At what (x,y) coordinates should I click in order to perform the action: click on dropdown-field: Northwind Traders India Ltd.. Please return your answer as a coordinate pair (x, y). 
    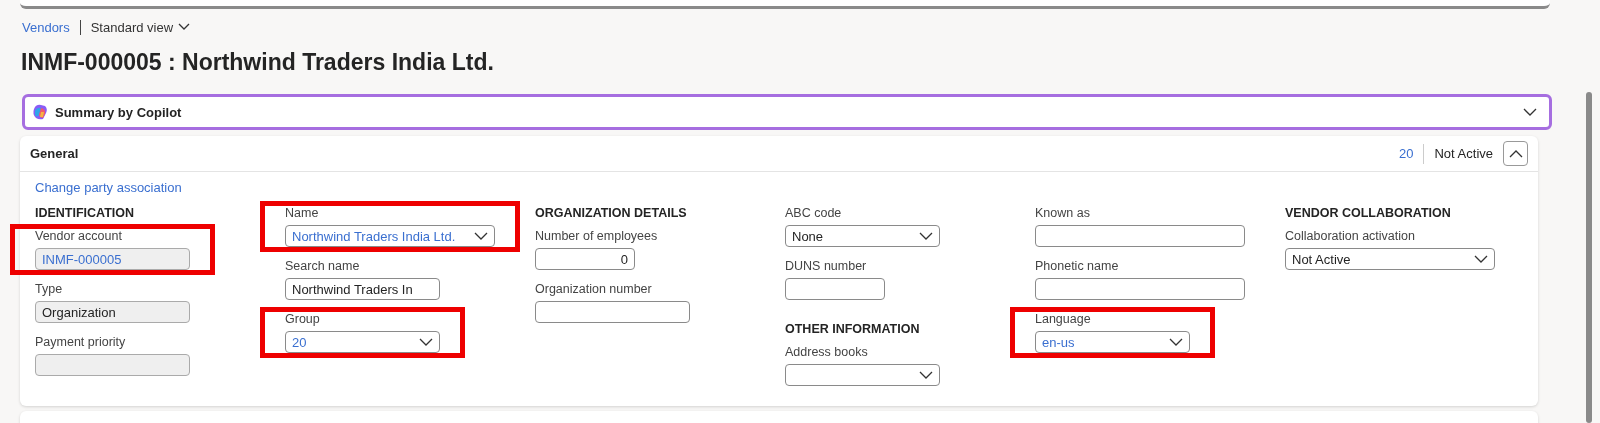
    Looking at the image, I should click on (390, 236).